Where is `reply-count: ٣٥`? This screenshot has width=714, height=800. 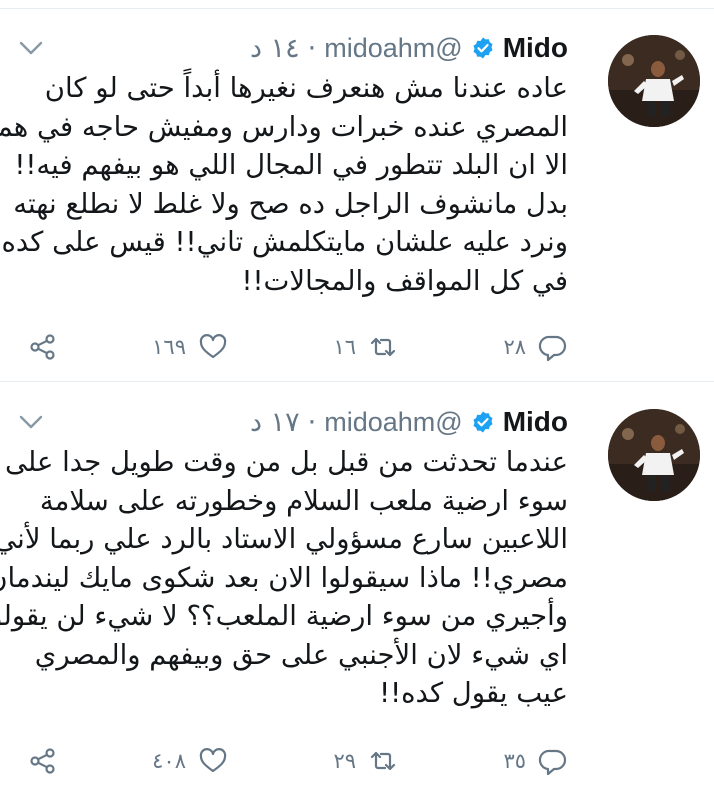 reply-count: ٣٥ is located at coordinates (514, 761).